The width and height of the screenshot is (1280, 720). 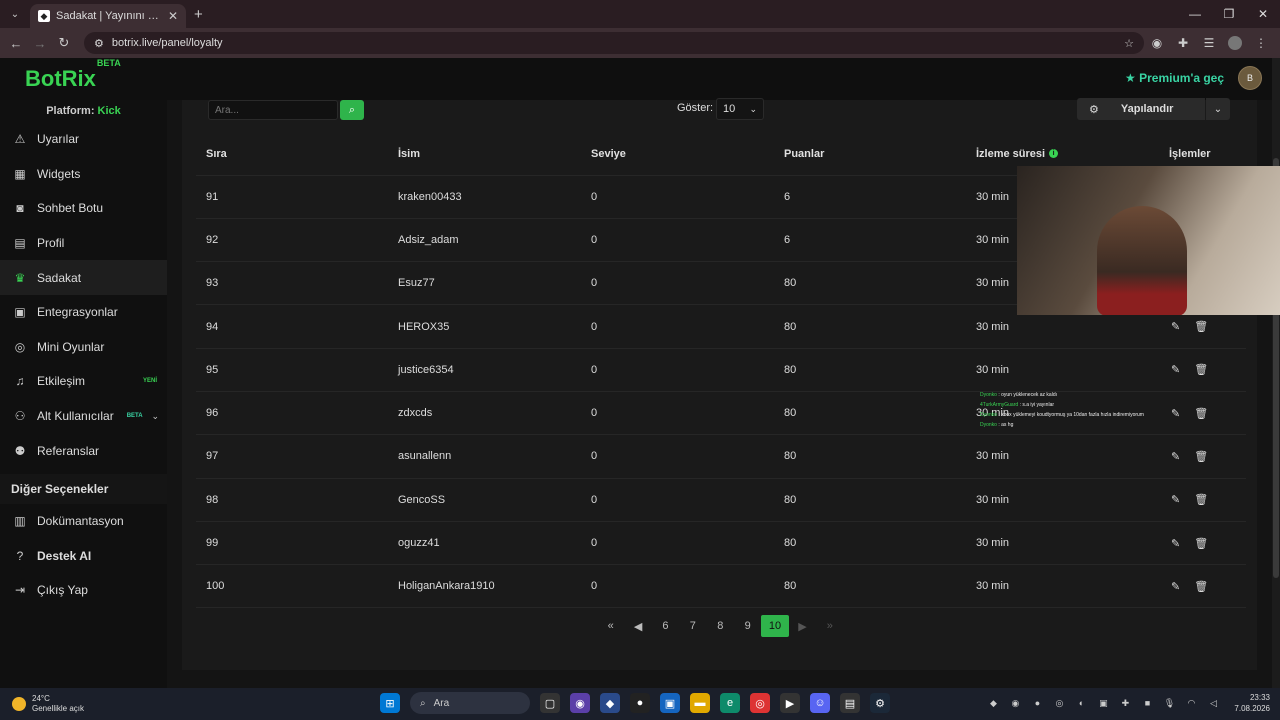 I want to click on tray-icon: ✚, so click(x=1125, y=703).